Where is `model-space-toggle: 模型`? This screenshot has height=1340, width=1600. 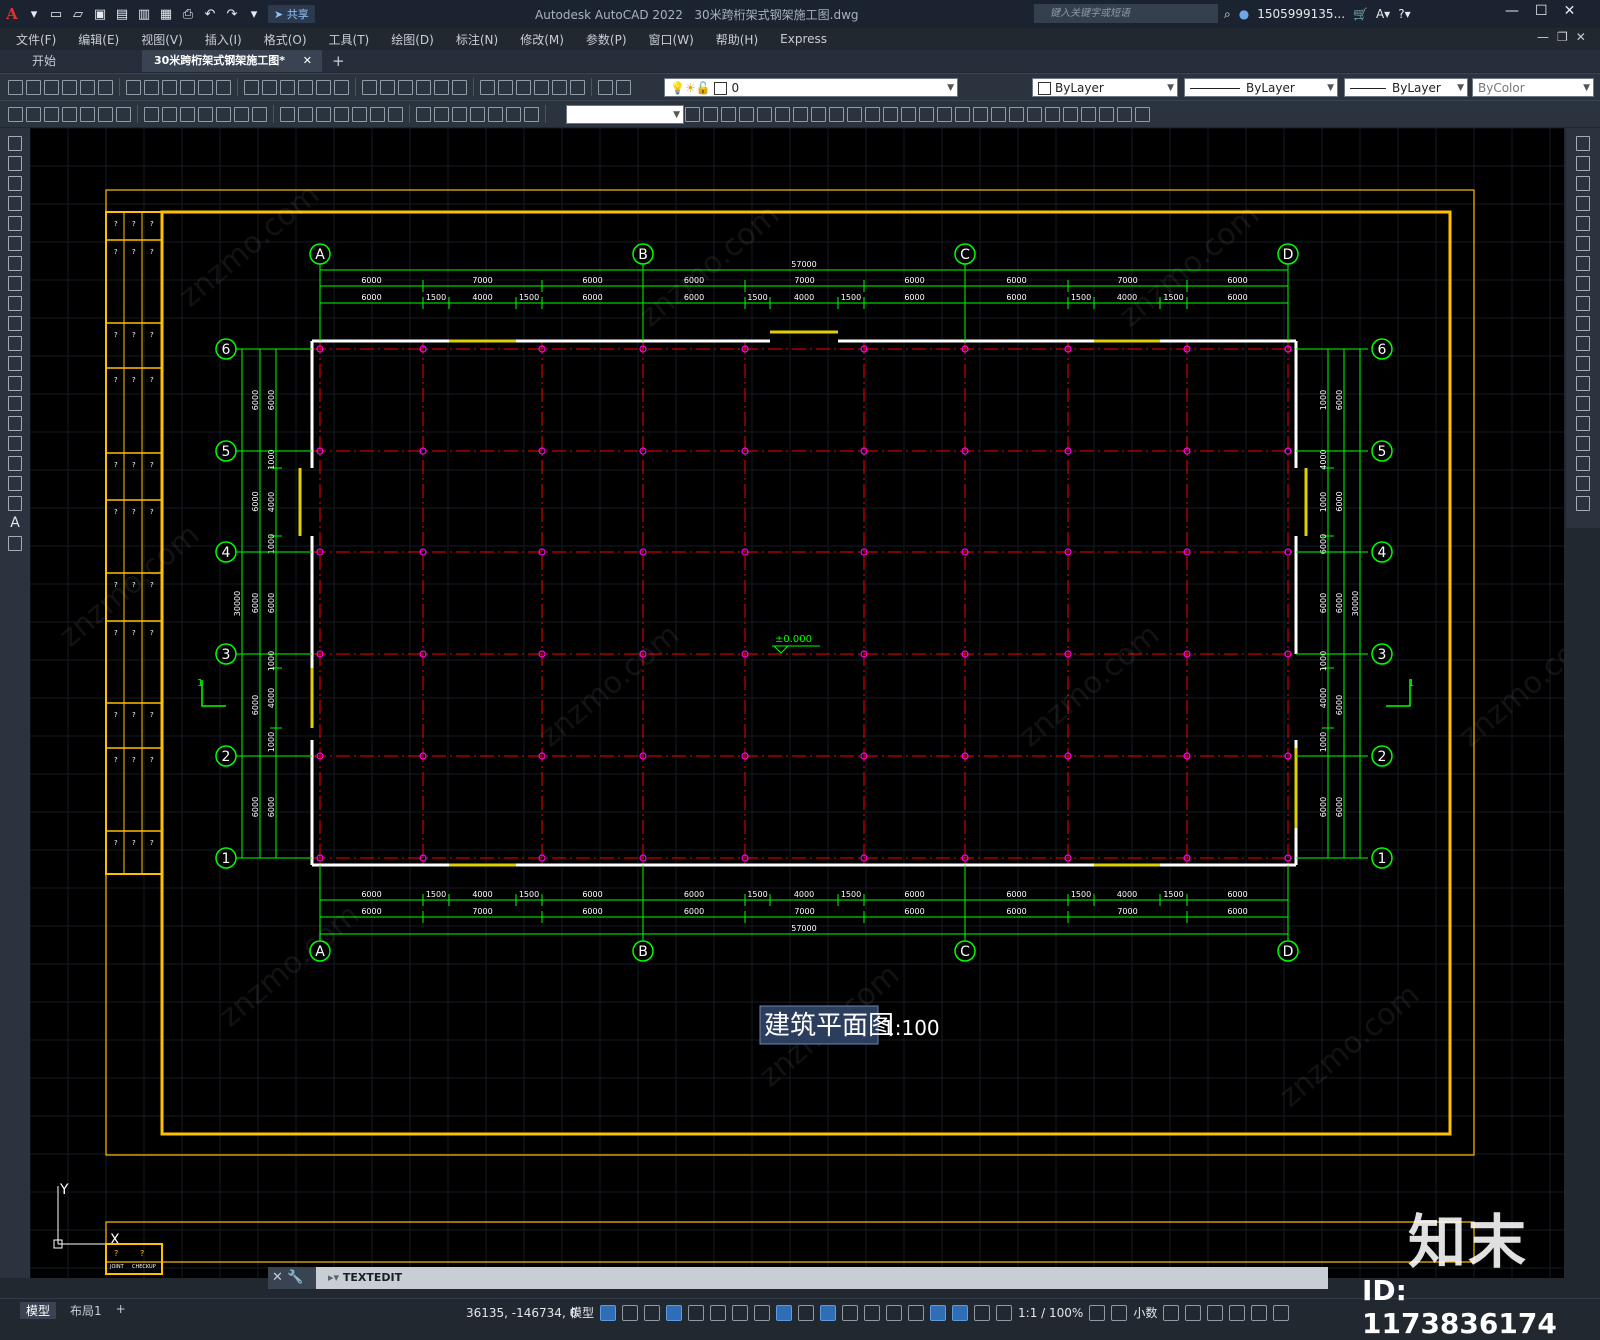
model-space-toggle: 模型 is located at coordinates (582, 1312).